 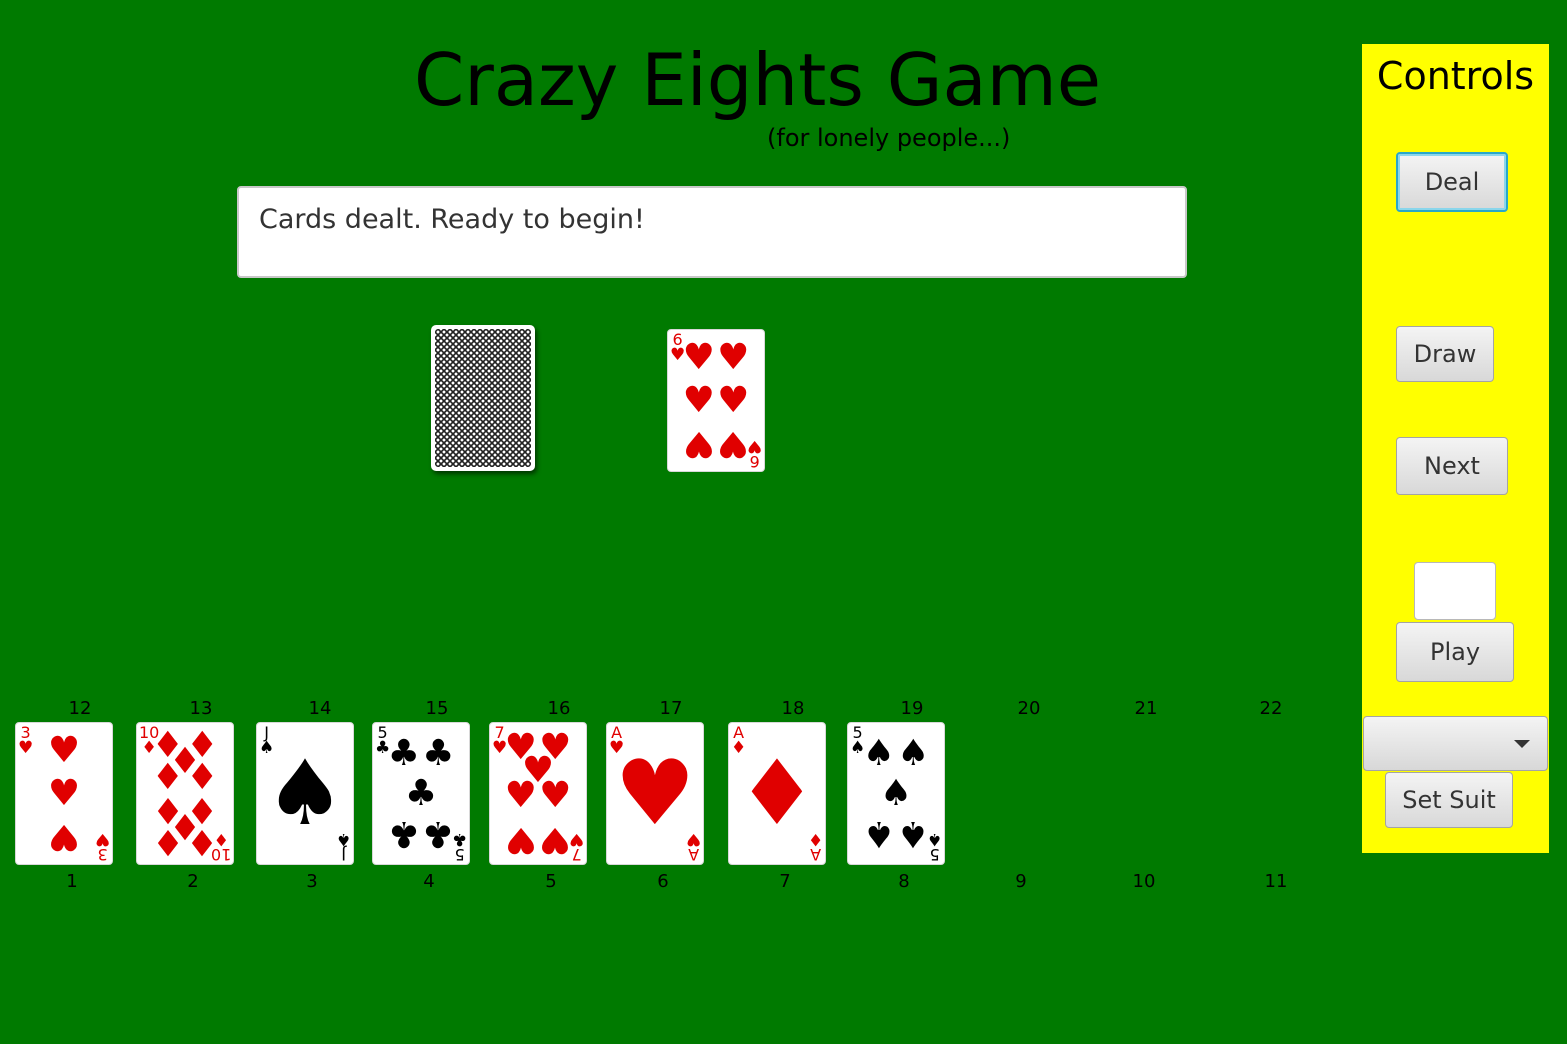 What do you see at coordinates (185, 793) in the screenshot?
I see `hand-card-2: 10 ♦ 10 ♦ ♦ ♦ ♦ ♦ ♦ ♦ ♦ ♦ ♦ ♦` at bounding box center [185, 793].